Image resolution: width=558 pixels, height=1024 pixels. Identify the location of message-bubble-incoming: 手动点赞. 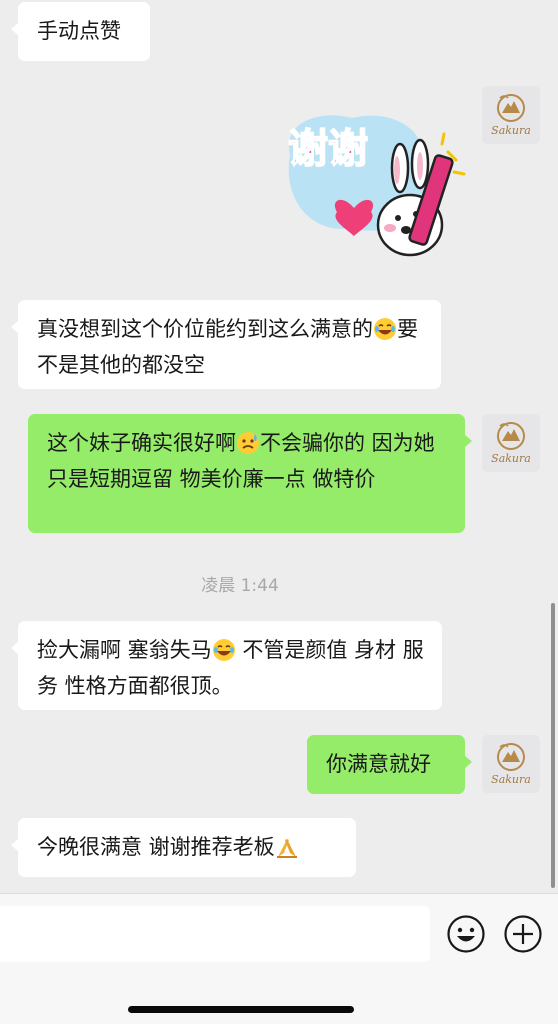
(80, 31).